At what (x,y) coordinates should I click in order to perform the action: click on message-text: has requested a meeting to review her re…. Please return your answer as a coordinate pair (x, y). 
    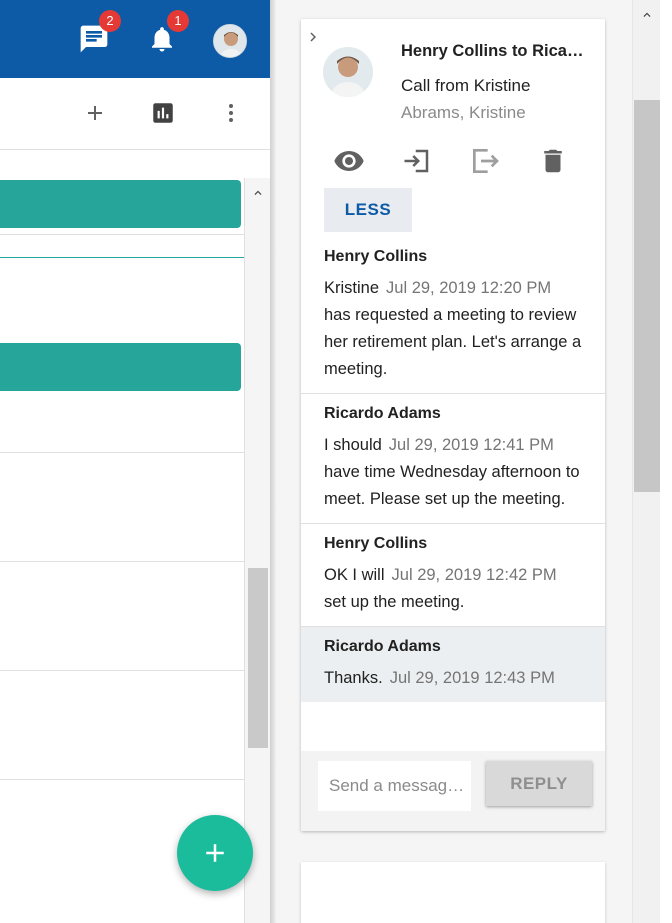
    Looking at the image, I should click on (453, 342).